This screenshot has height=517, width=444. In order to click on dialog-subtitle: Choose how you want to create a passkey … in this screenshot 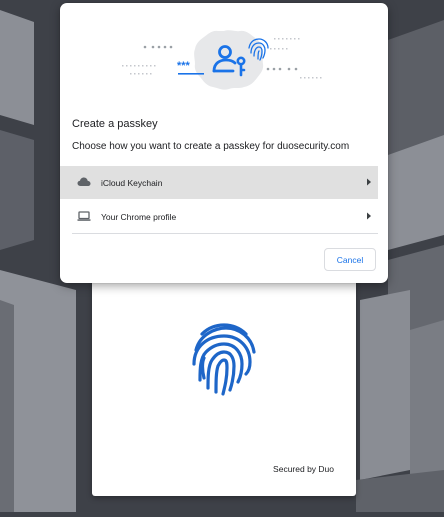, I will do `click(211, 146)`.